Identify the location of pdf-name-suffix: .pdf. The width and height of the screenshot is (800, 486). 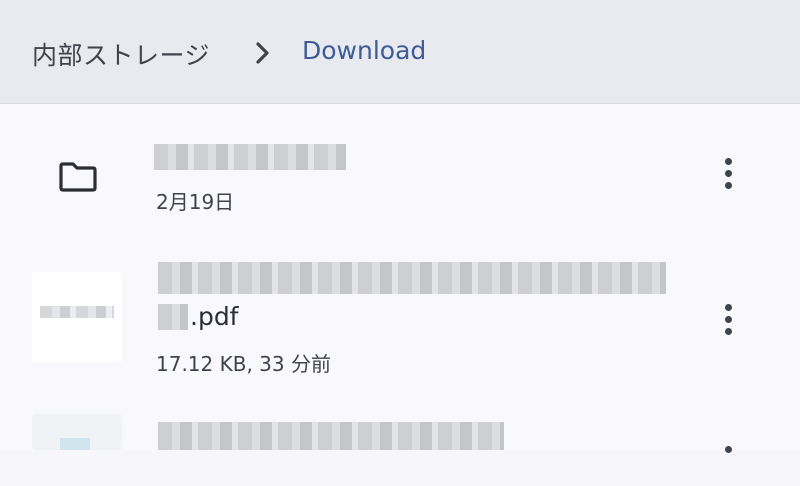
(214, 316).